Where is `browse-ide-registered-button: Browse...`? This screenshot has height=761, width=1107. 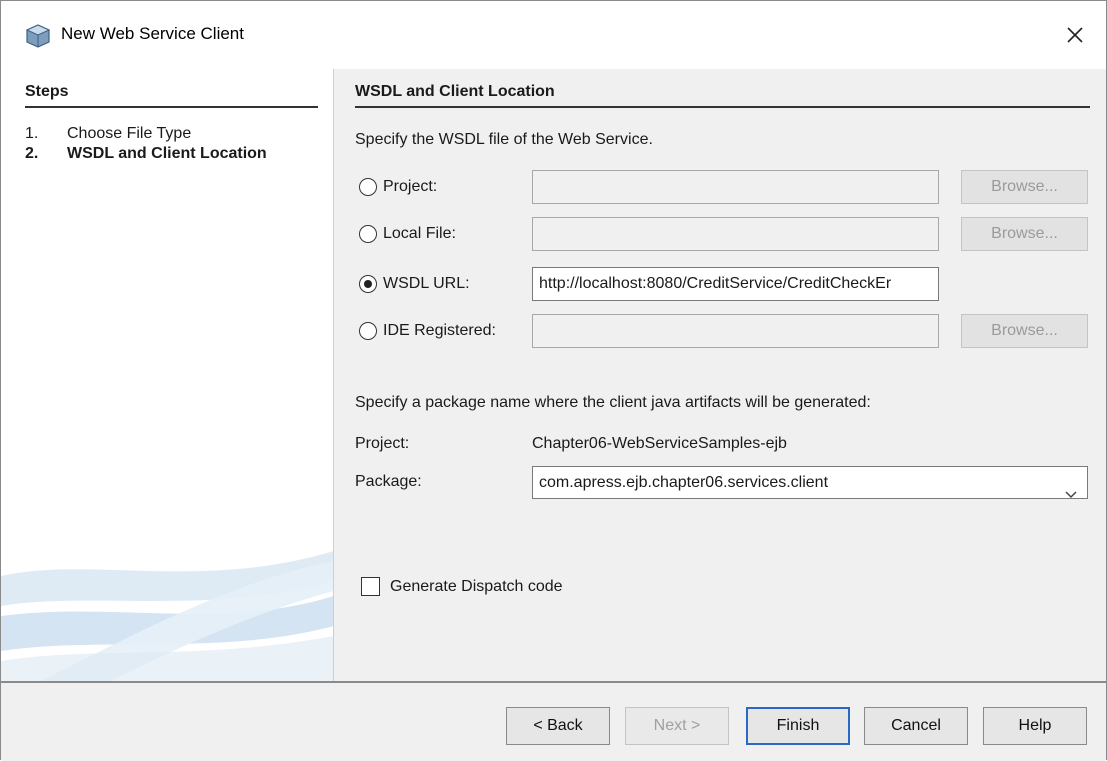
browse-ide-registered-button: Browse... is located at coordinates (1024, 331).